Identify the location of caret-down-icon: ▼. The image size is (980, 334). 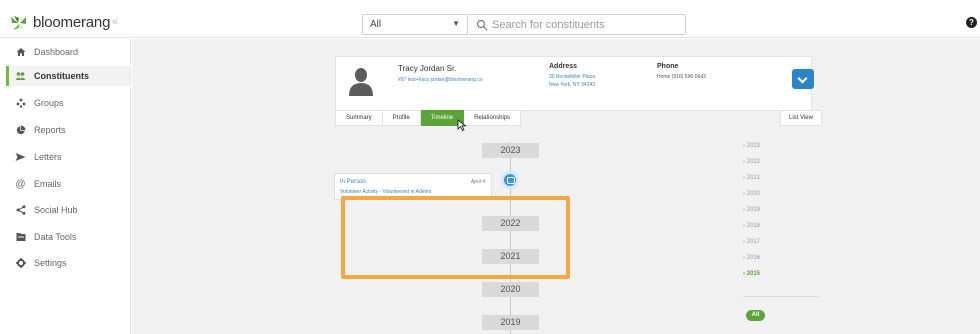
(456, 23).